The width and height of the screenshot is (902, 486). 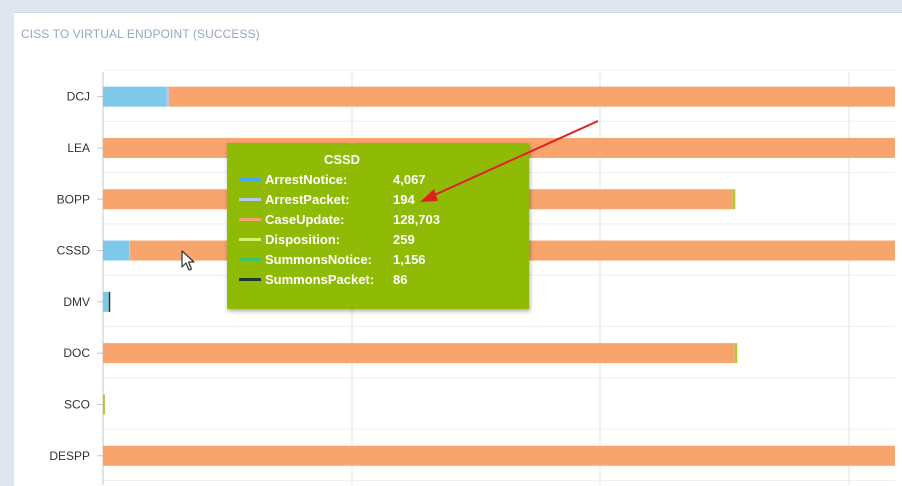 I want to click on category-label: LEA, so click(x=78, y=148).